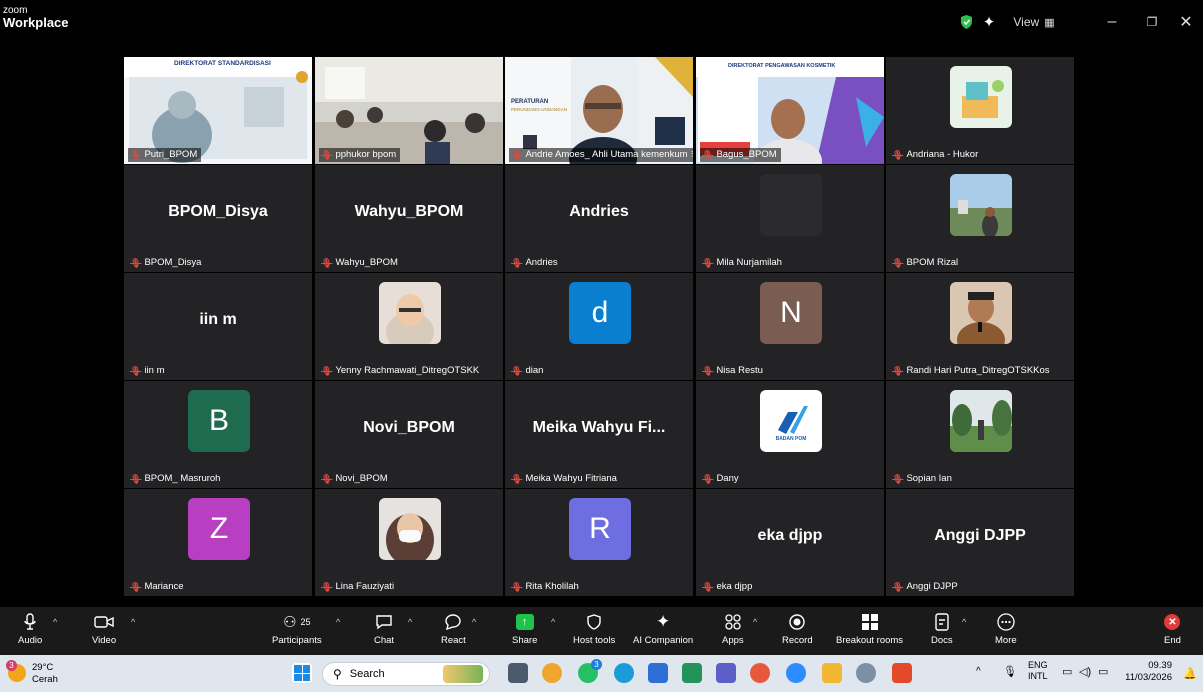 This screenshot has height=692, width=1203. What do you see at coordinates (1010, 671) in the screenshot?
I see `tray-mic-icon: 🎙` at bounding box center [1010, 671].